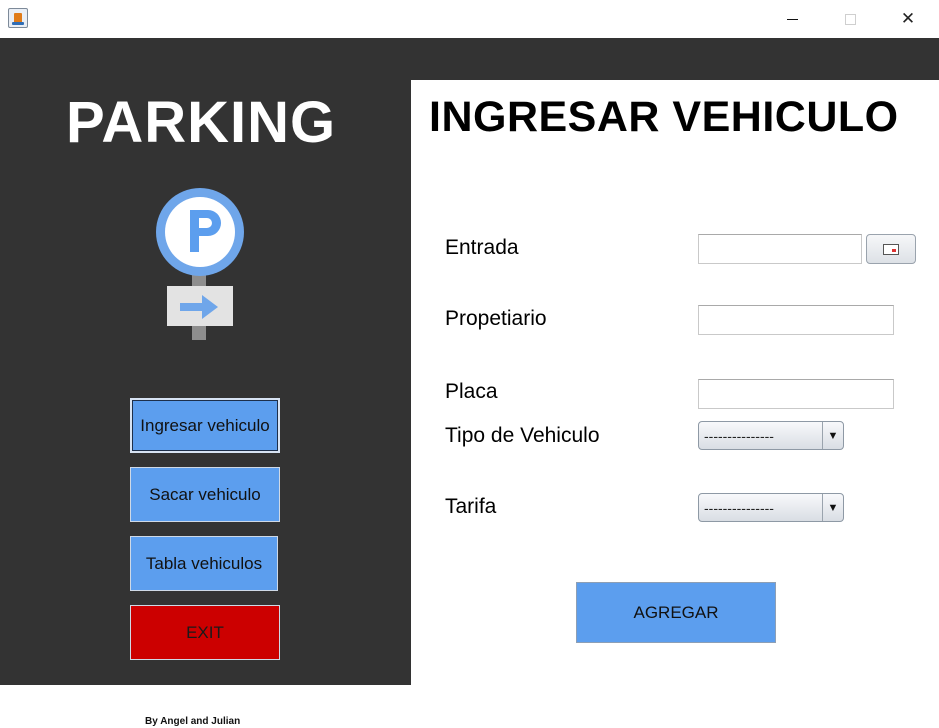 The width and height of the screenshot is (939, 728). I want to click on tipo-vehiculo-selected: ---------------, so click(739, 436).